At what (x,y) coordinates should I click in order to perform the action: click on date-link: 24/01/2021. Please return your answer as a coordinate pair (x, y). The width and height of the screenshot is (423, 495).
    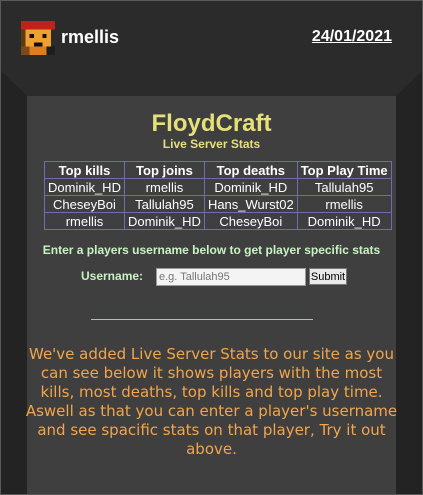
    Looking at the image, I should click on (352, 37).